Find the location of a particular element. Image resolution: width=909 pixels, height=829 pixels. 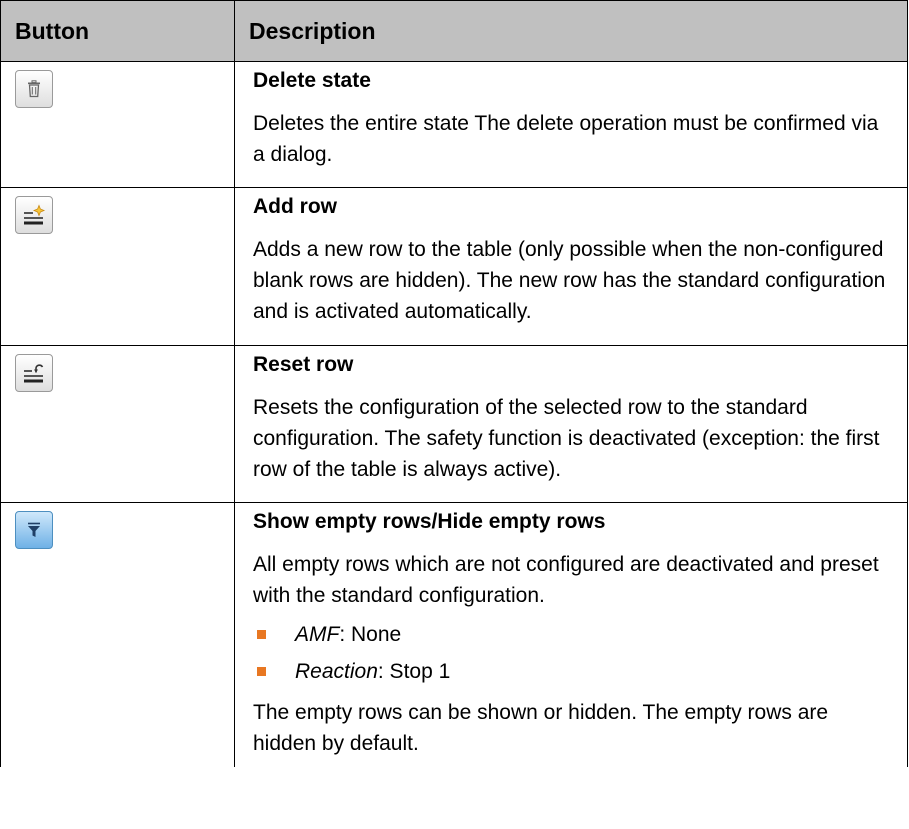

header-description: Description is located at coordinates (571, 31).